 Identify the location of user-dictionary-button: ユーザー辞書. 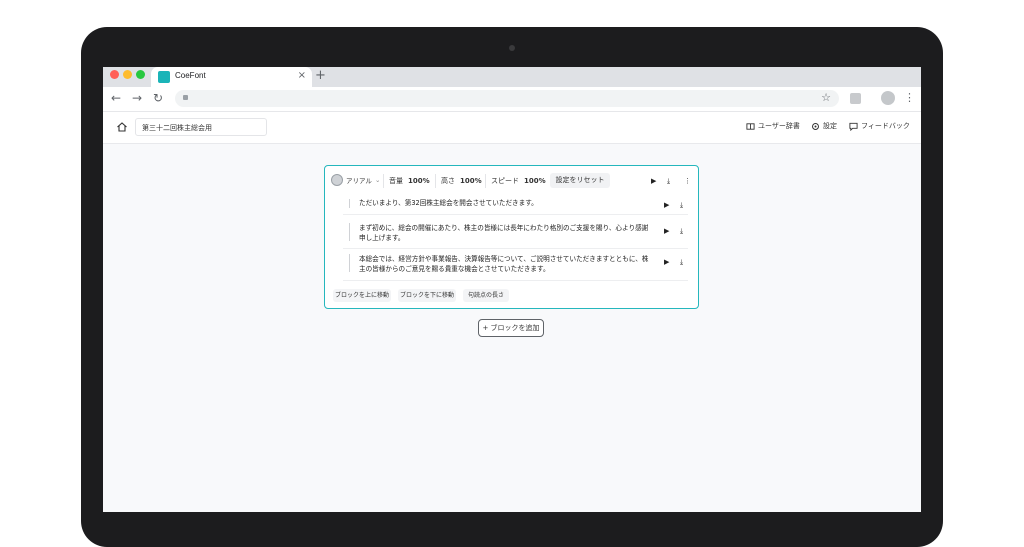
(773, 126).